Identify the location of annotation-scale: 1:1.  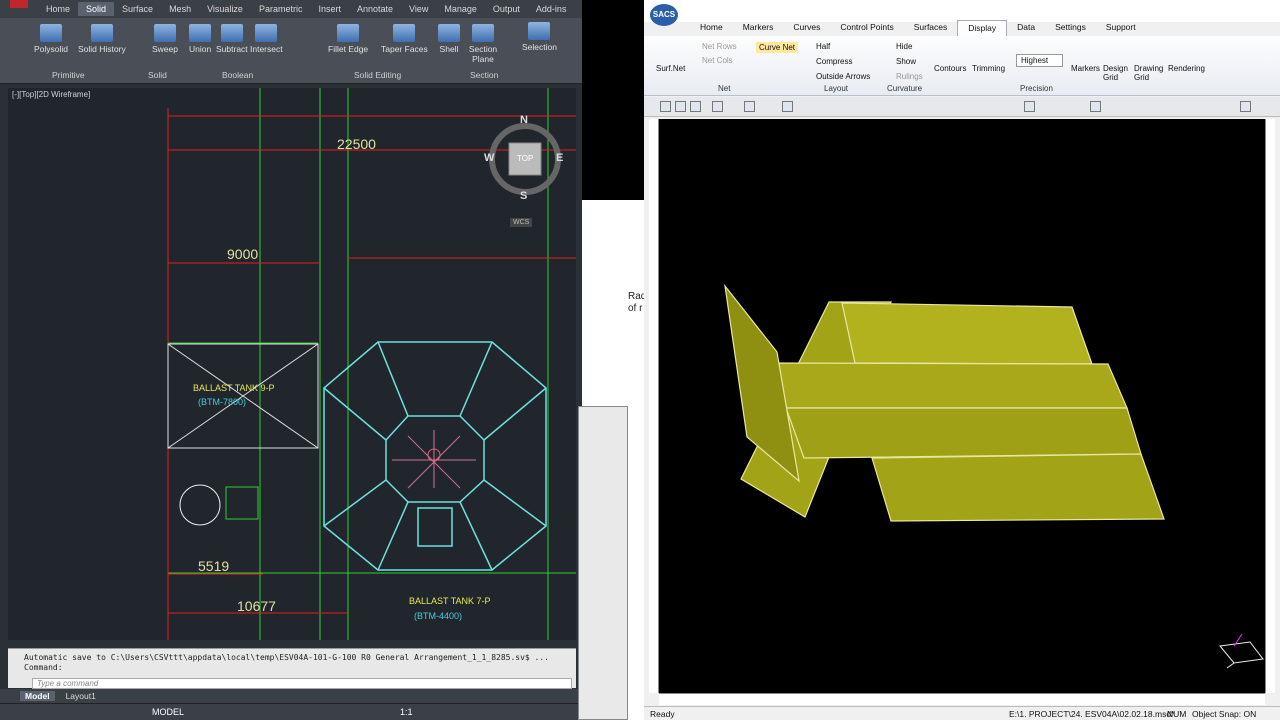
(406, 712).